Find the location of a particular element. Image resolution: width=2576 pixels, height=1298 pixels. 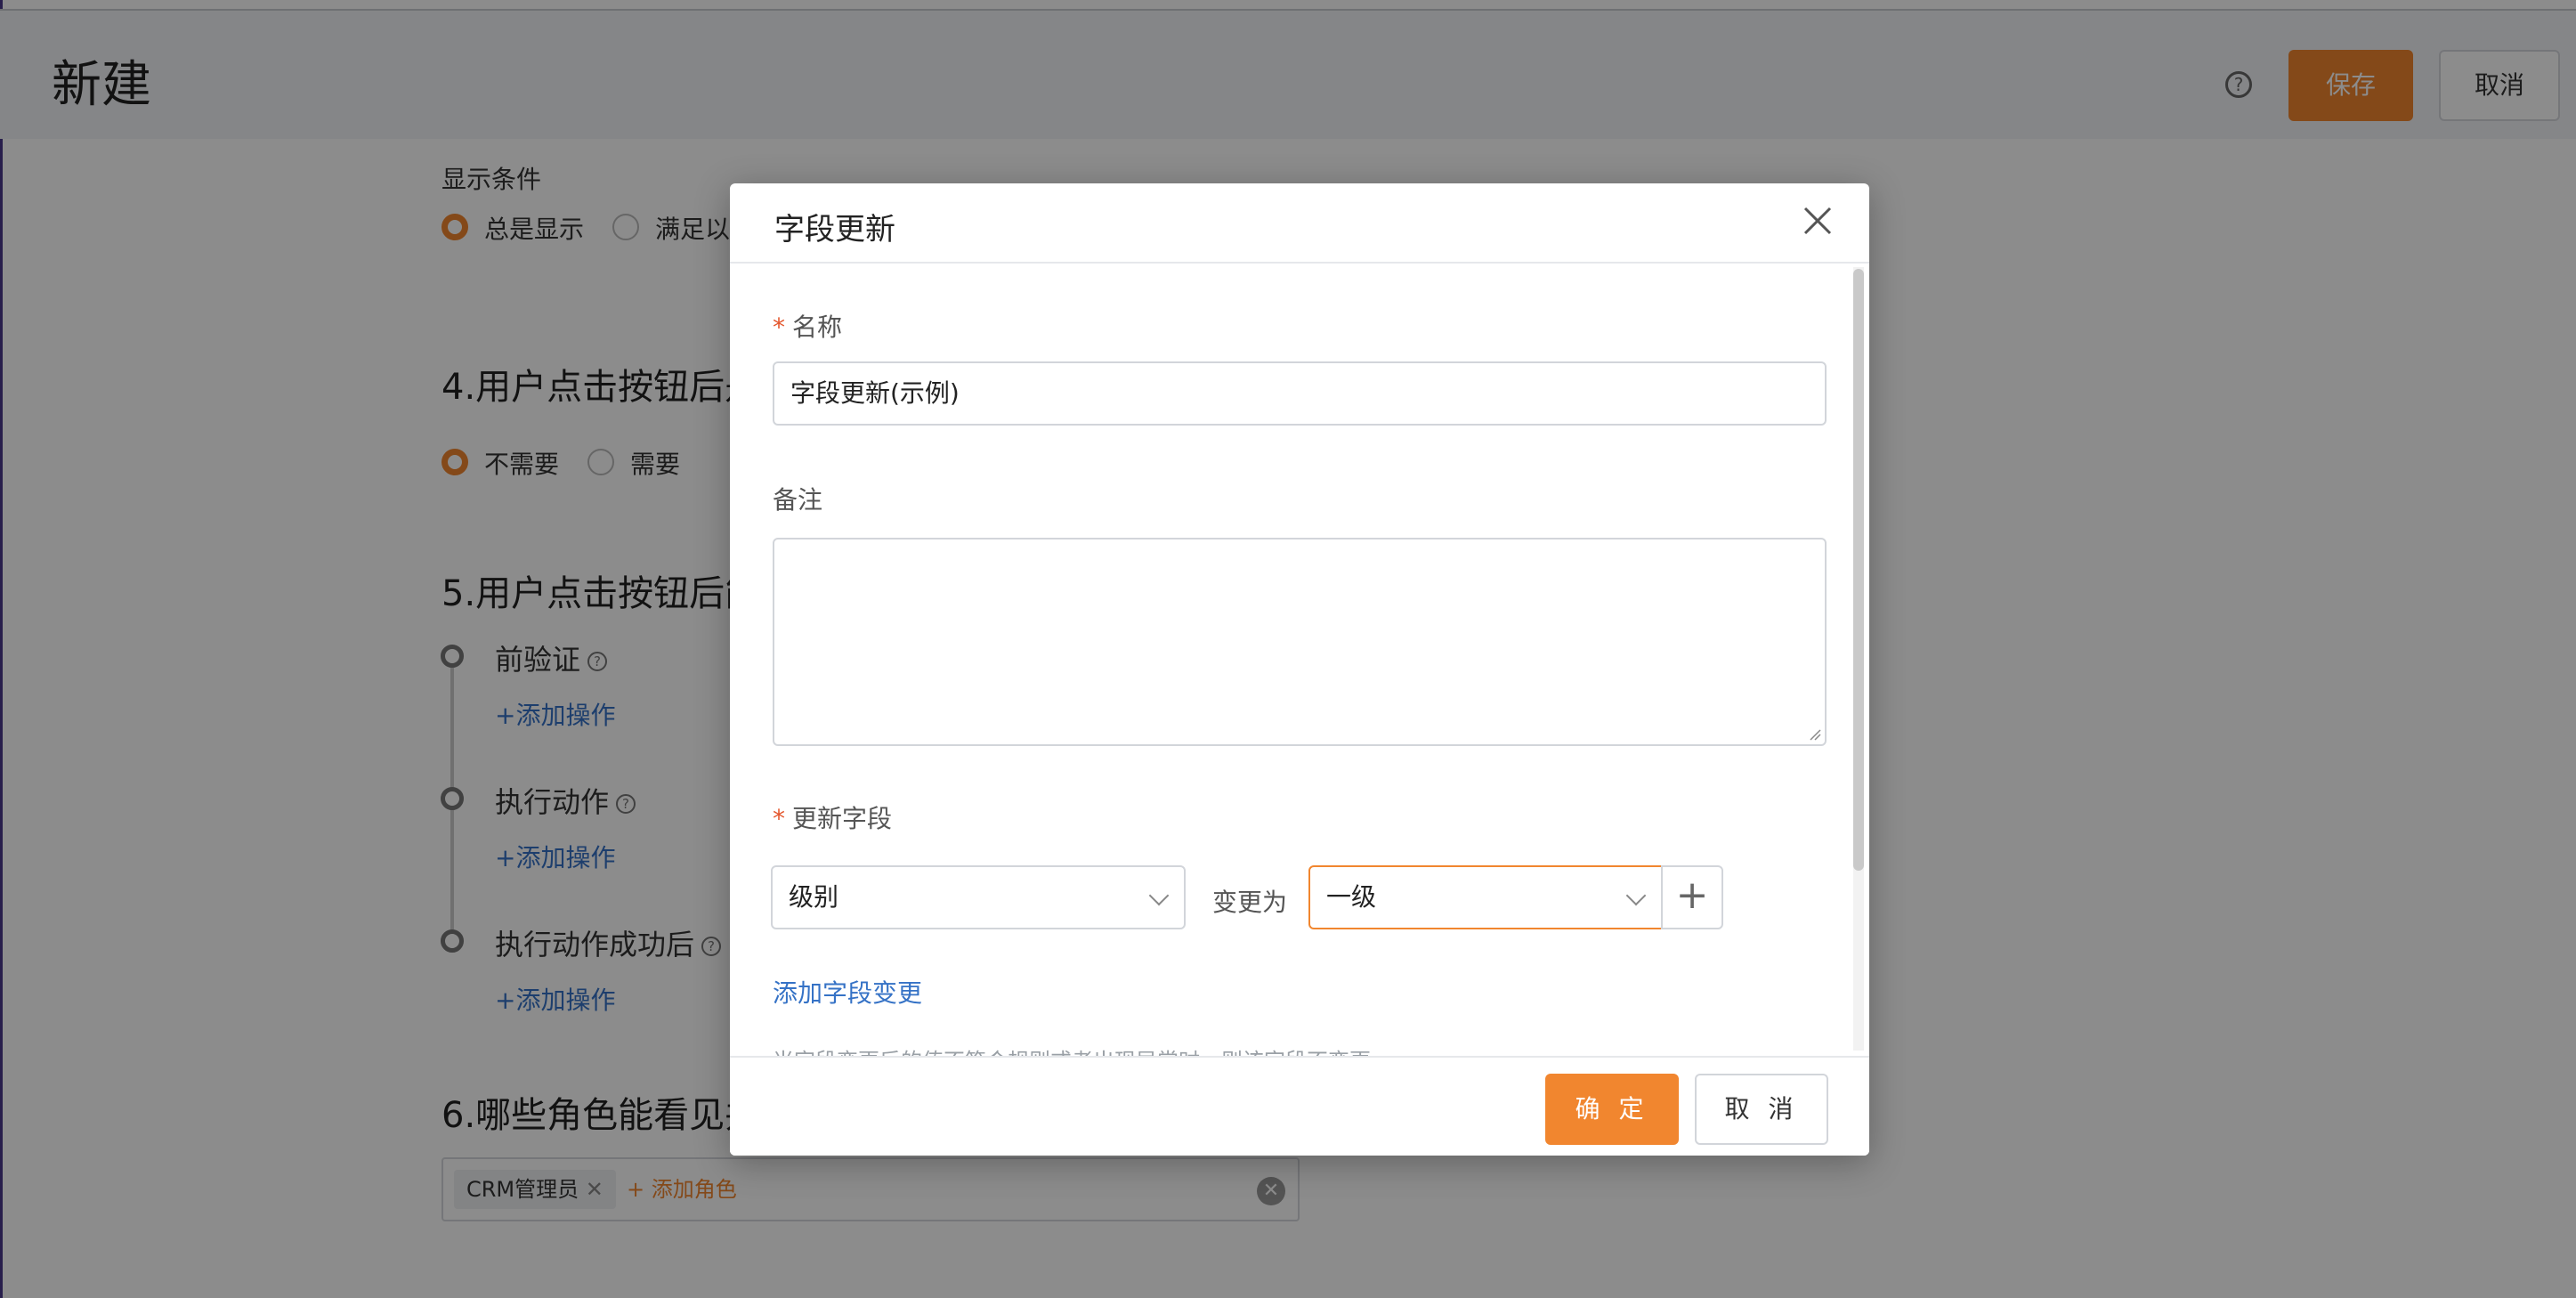

plus-icon: + is located at coordinates (1692, 895).